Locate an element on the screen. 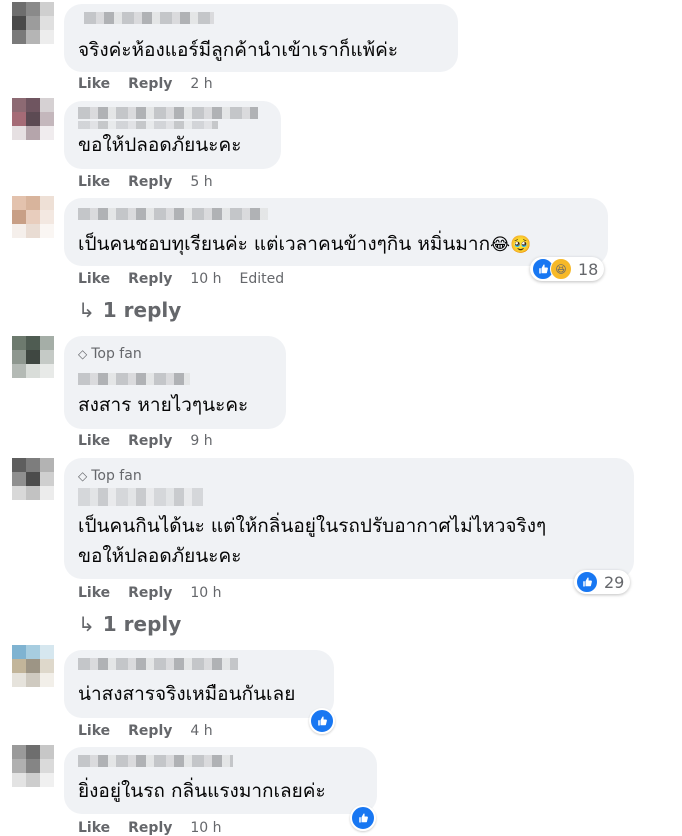 The width and height of the screenshot is (682, 836). comment-text: สงสาร หายไวๆนะคะ is located at coordinates (163, 405).